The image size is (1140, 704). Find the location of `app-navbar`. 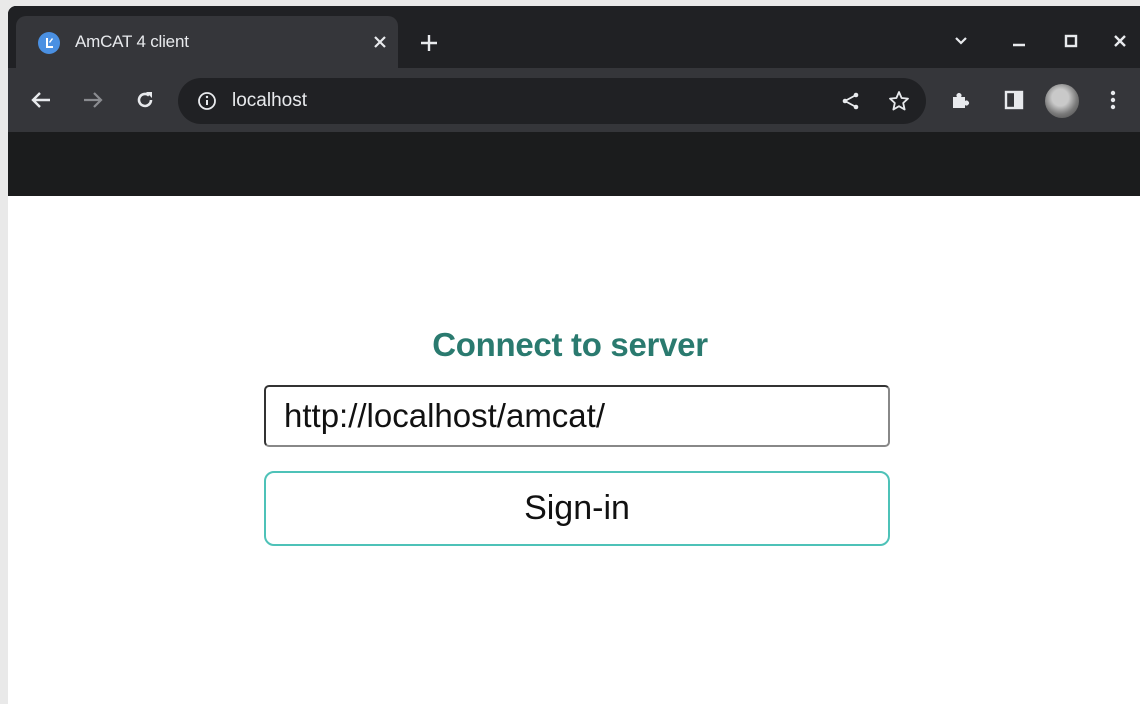

app-navbar is located at coordinates (574, 164).